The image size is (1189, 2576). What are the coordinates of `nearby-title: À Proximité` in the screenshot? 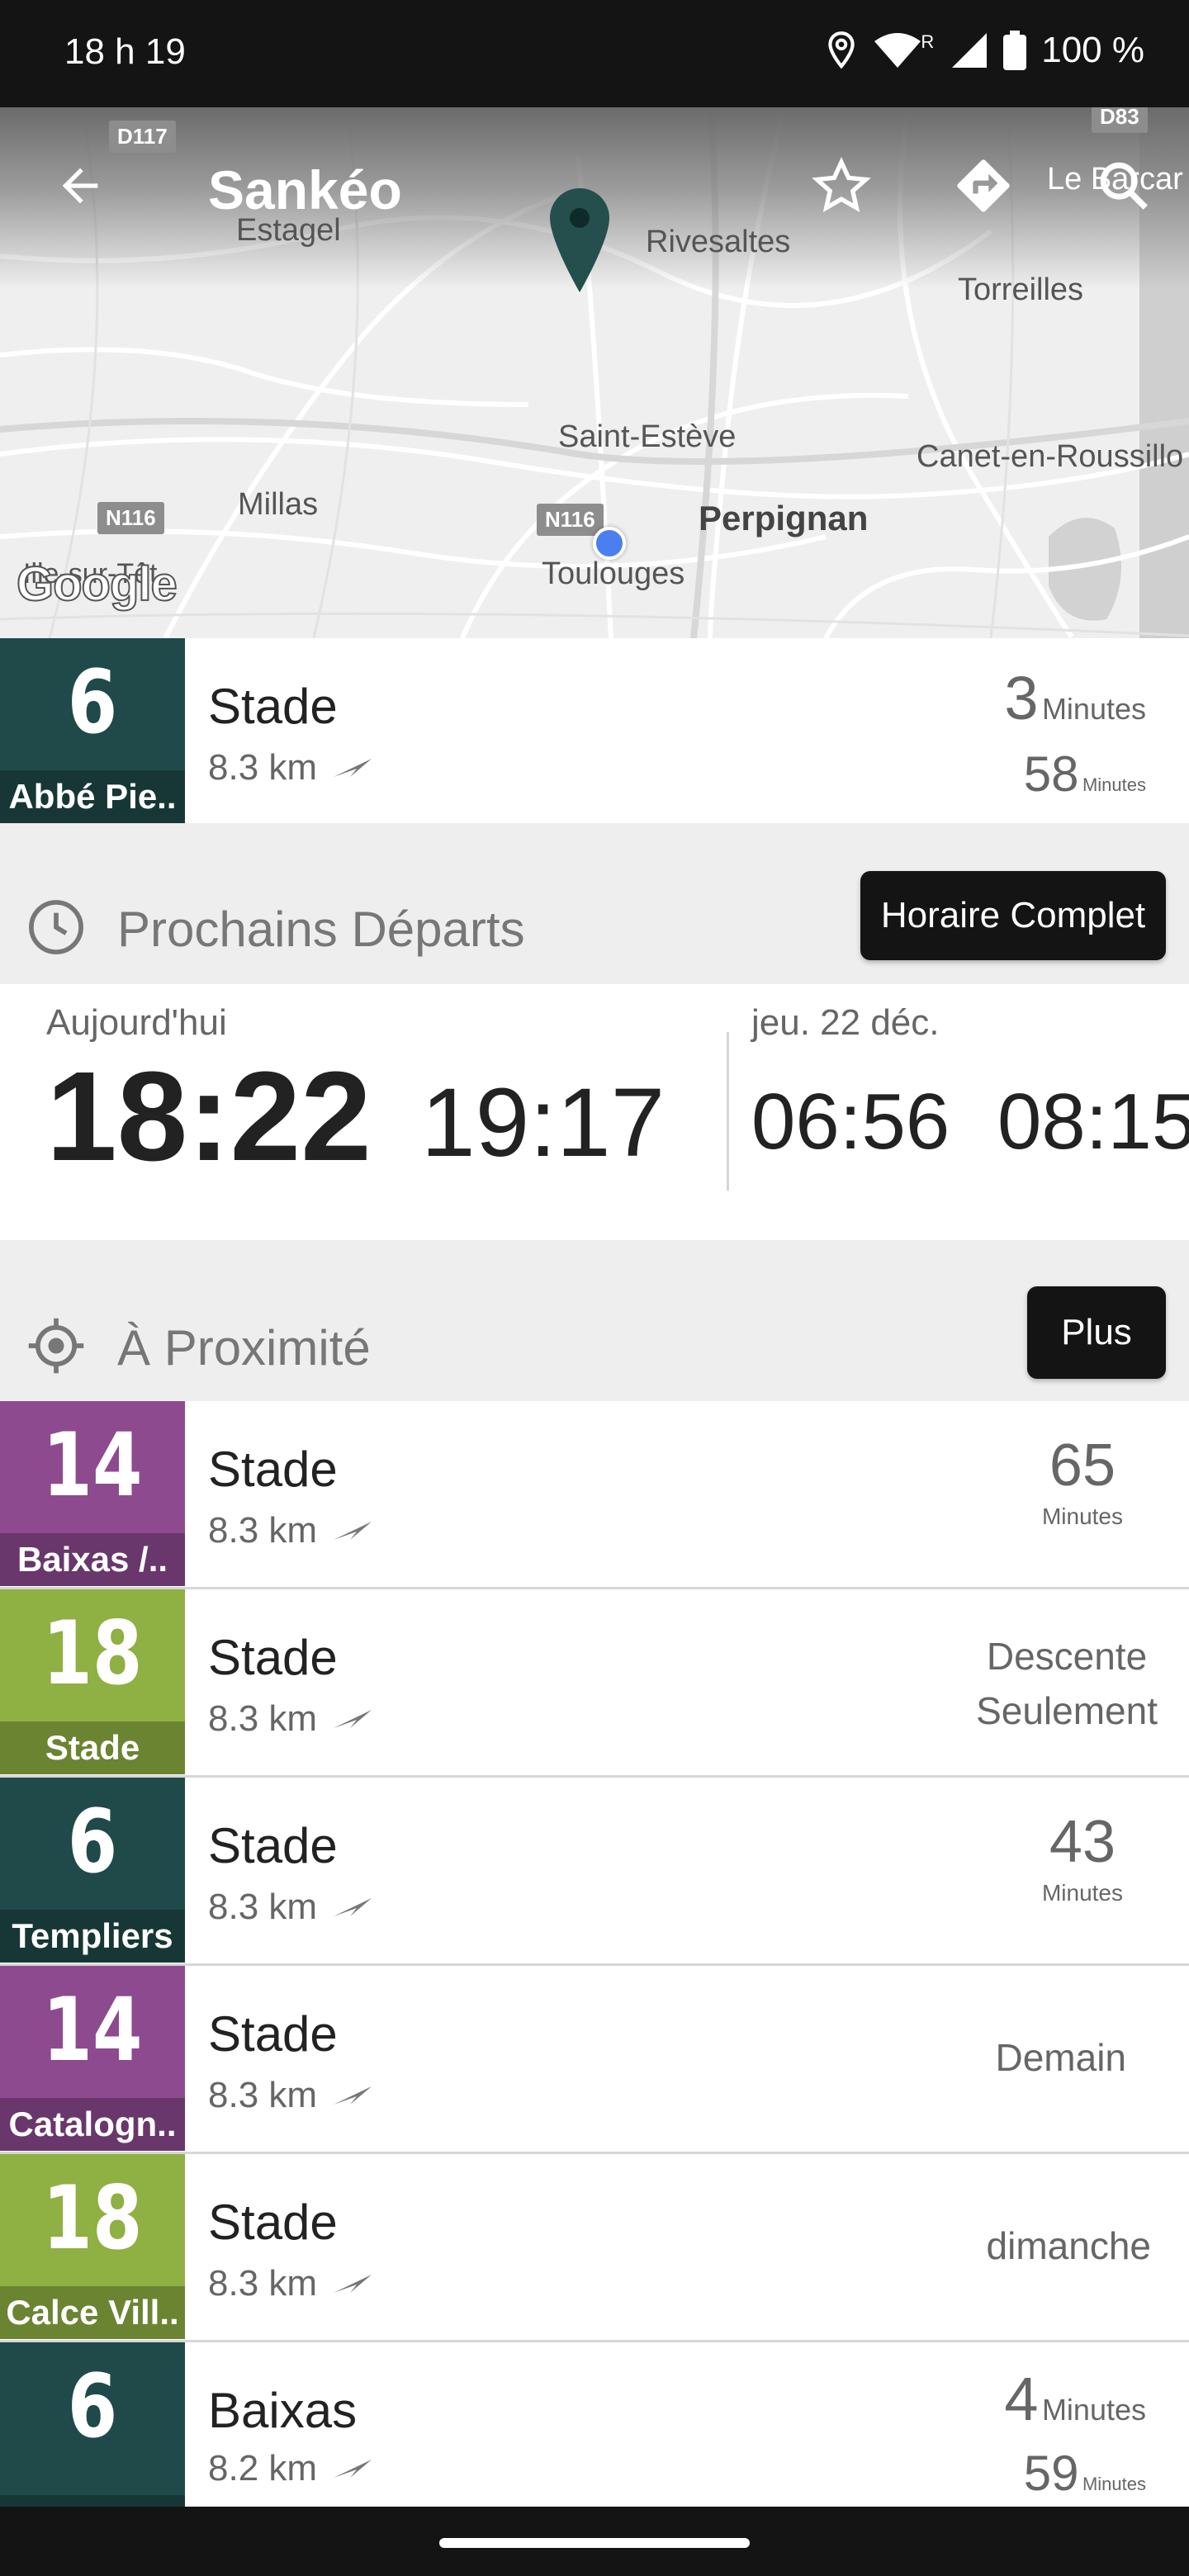 It's located at (244, 1348).